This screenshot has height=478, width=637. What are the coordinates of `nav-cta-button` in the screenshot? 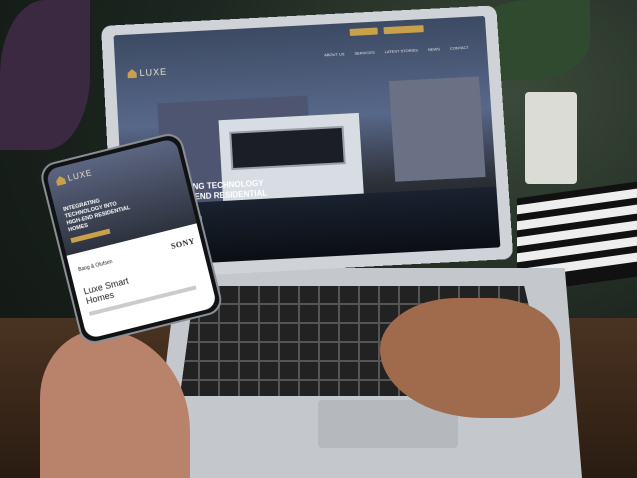 It's located at (363, 31).